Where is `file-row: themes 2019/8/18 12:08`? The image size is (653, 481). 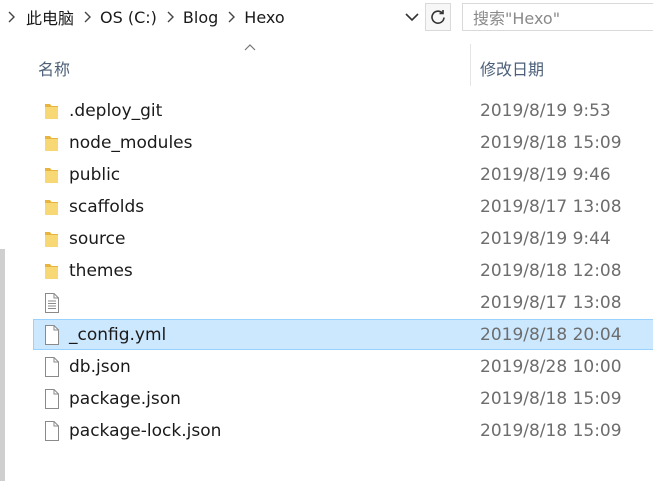
file-row: themes 2019/8/18 12:08 is located at coordinates (326, 271).